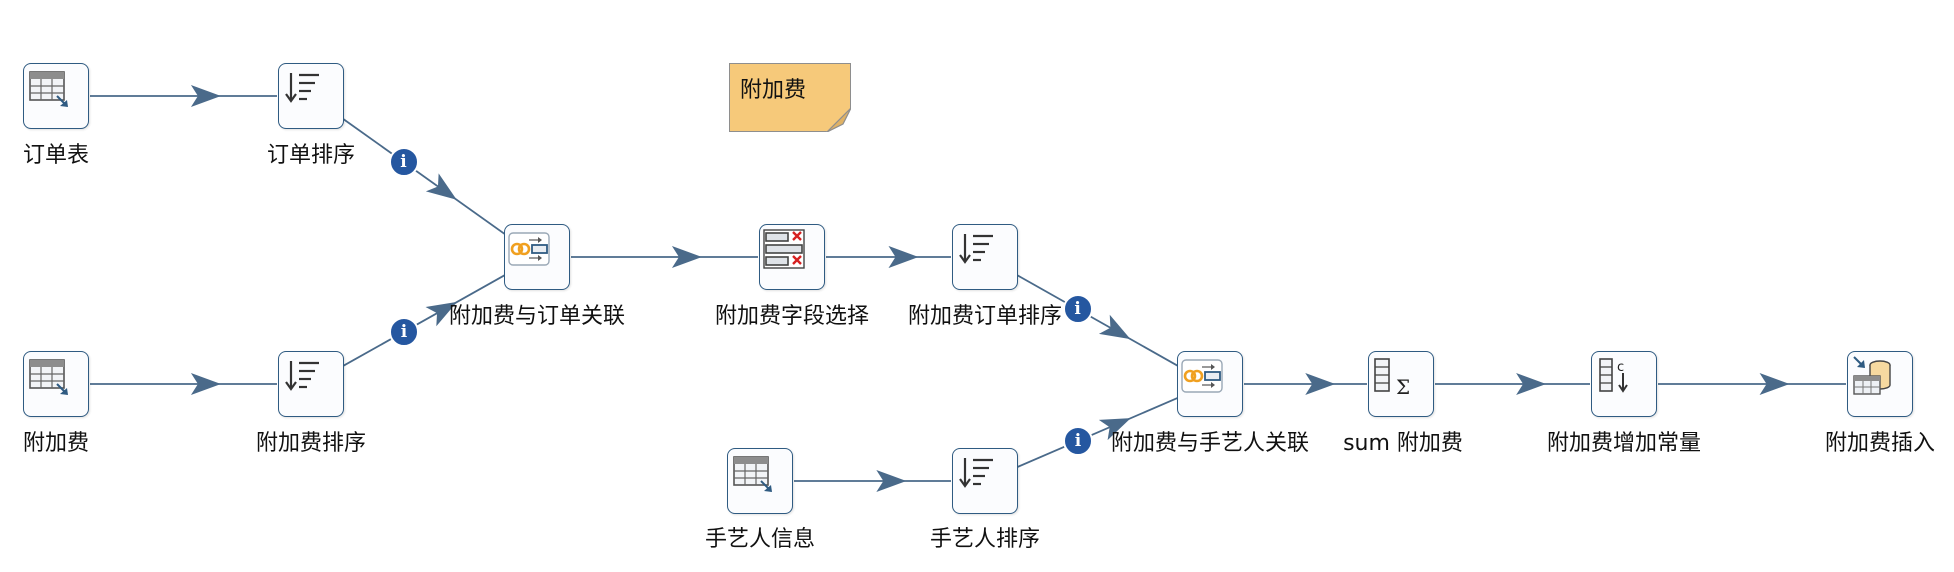 This screenshot has height=572, width=1954. Describe the element at coordinates (183, 384) in the screenshot. I see `hop-s3-s4` at that location.